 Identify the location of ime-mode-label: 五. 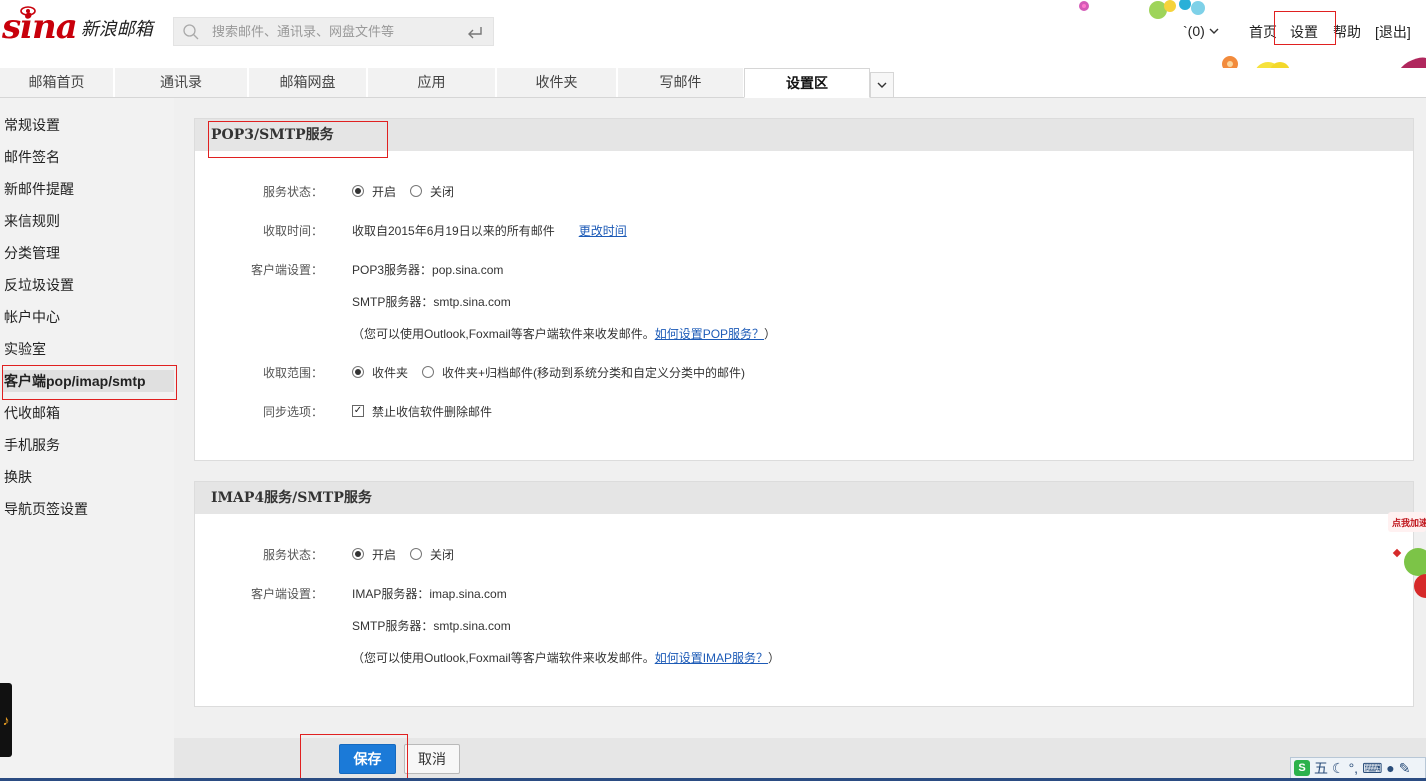
(1321, 768).